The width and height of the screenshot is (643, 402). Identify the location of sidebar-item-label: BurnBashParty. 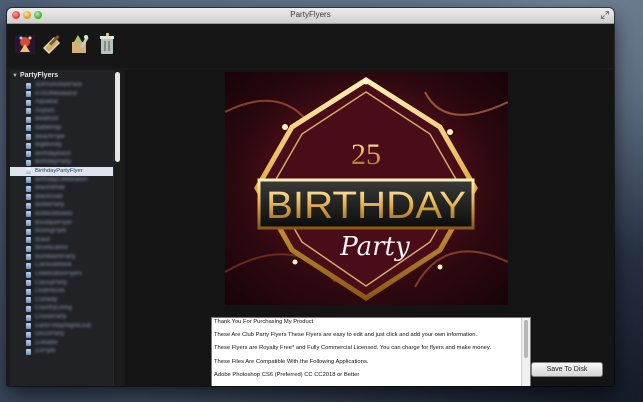
(55, 256).